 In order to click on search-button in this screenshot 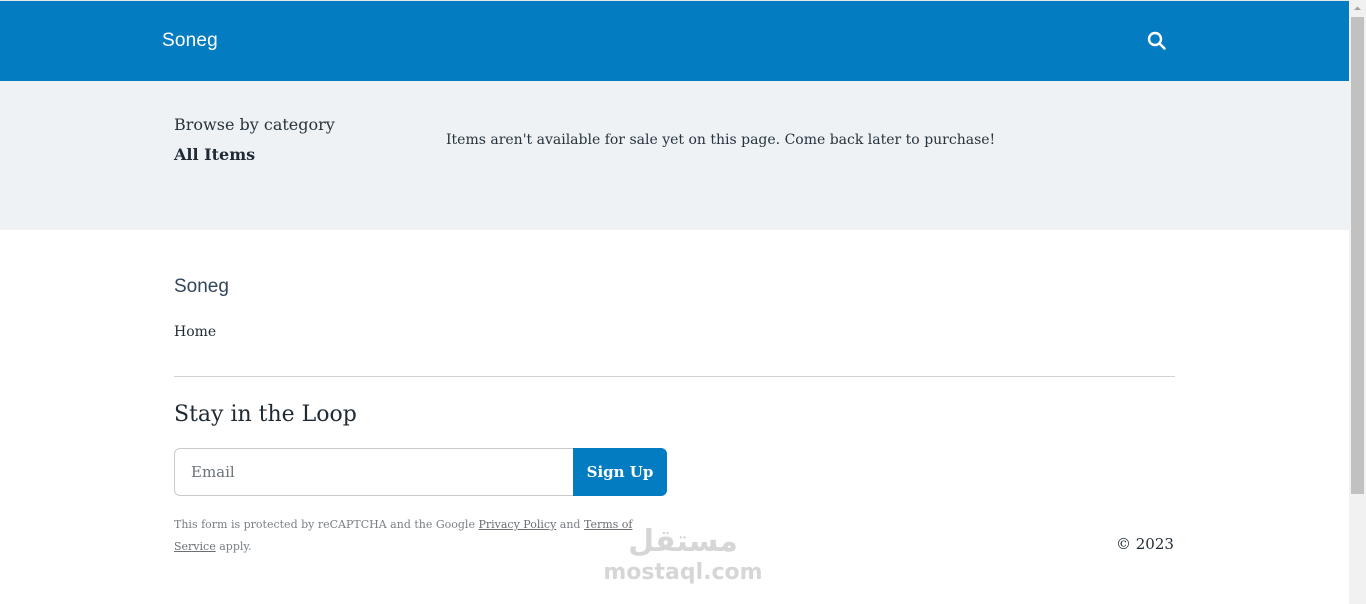, I will do `click(1157, 41)`.